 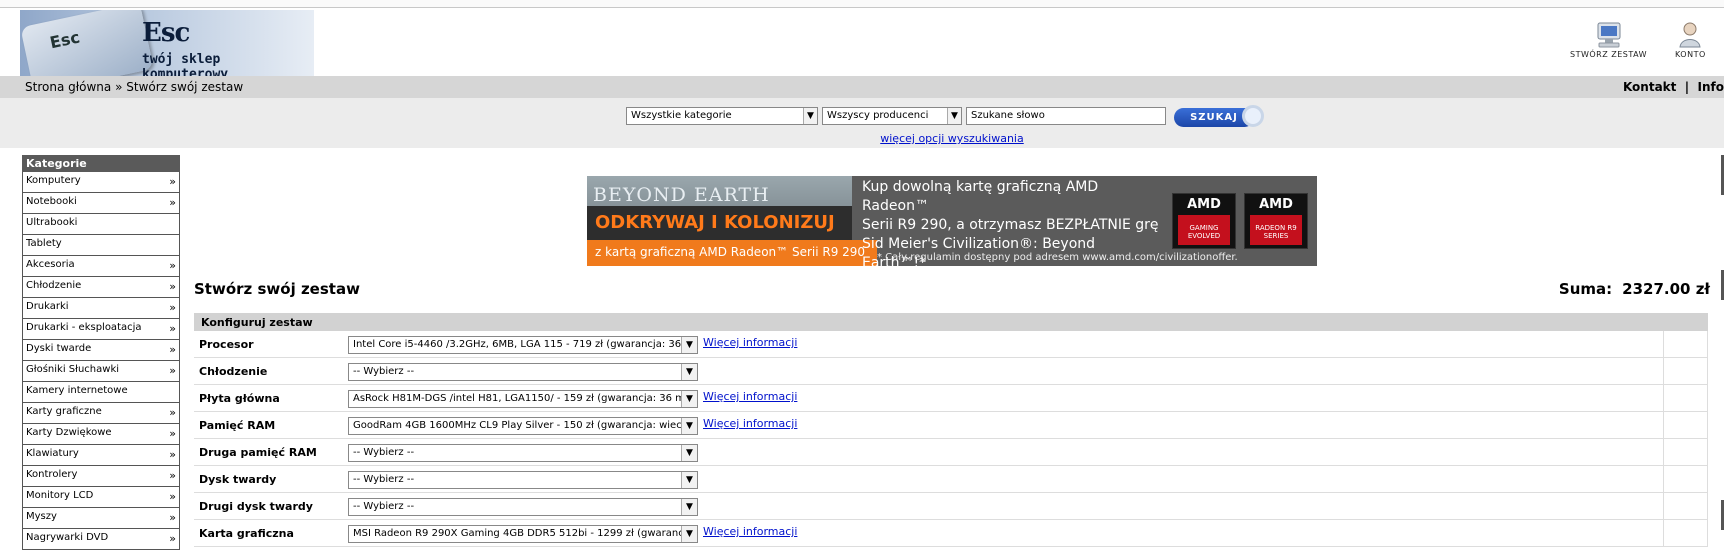 What do you see at coordinates (54, 285) in the screenshot?
I see `sidebar-item-label: Chłodzenie` at bounding box center [54, 285].